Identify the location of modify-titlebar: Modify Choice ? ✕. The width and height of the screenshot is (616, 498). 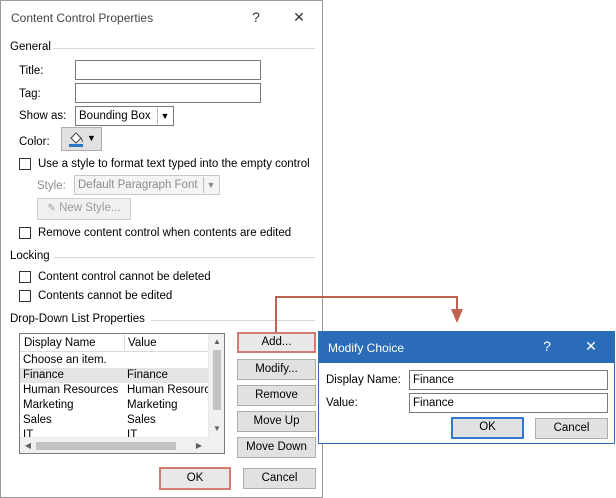
(466, 347).